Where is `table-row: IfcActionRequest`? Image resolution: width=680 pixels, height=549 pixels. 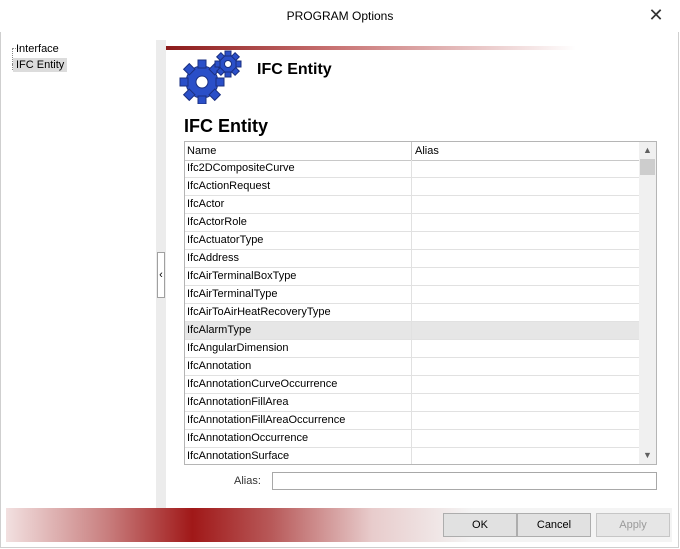 table-row: IfcActionRequest is located at coordinates (412, 187).